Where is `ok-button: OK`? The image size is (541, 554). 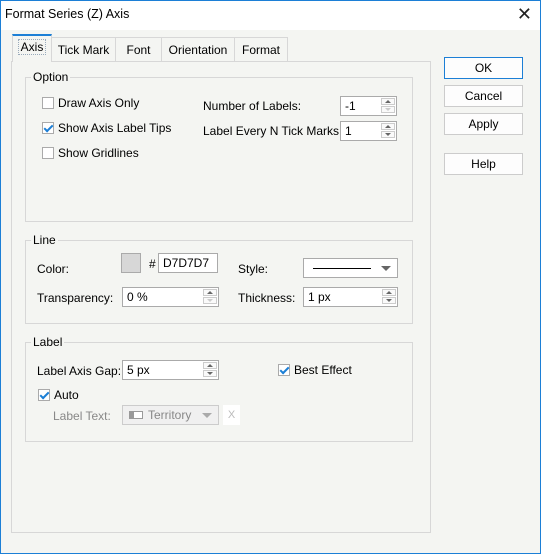 ok-button: OK is located at coordinates (483, 68).